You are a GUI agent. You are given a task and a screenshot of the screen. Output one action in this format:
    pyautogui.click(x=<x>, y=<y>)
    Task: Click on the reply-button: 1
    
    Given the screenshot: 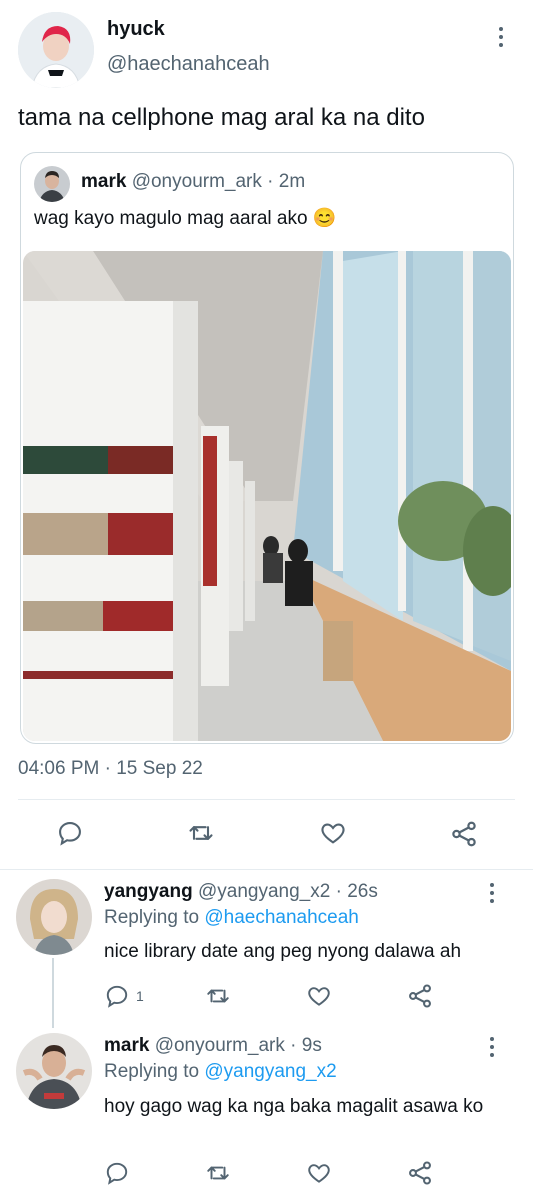 What is the action you would take?
    pyautogui.click(x=124, y=996)
    